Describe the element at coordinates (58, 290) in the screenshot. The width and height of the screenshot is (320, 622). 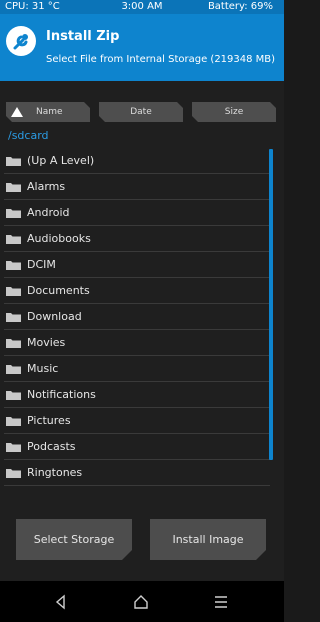
I see `file-name: Documents` at that location.